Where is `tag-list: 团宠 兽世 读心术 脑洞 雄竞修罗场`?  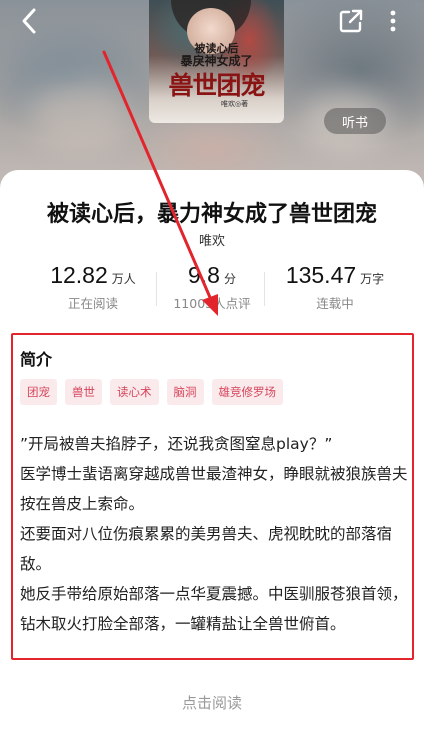
tag-list: 团宠 兽世 读心术 脑洞 雄竞修罗场 is located at coordinates (151, 392).